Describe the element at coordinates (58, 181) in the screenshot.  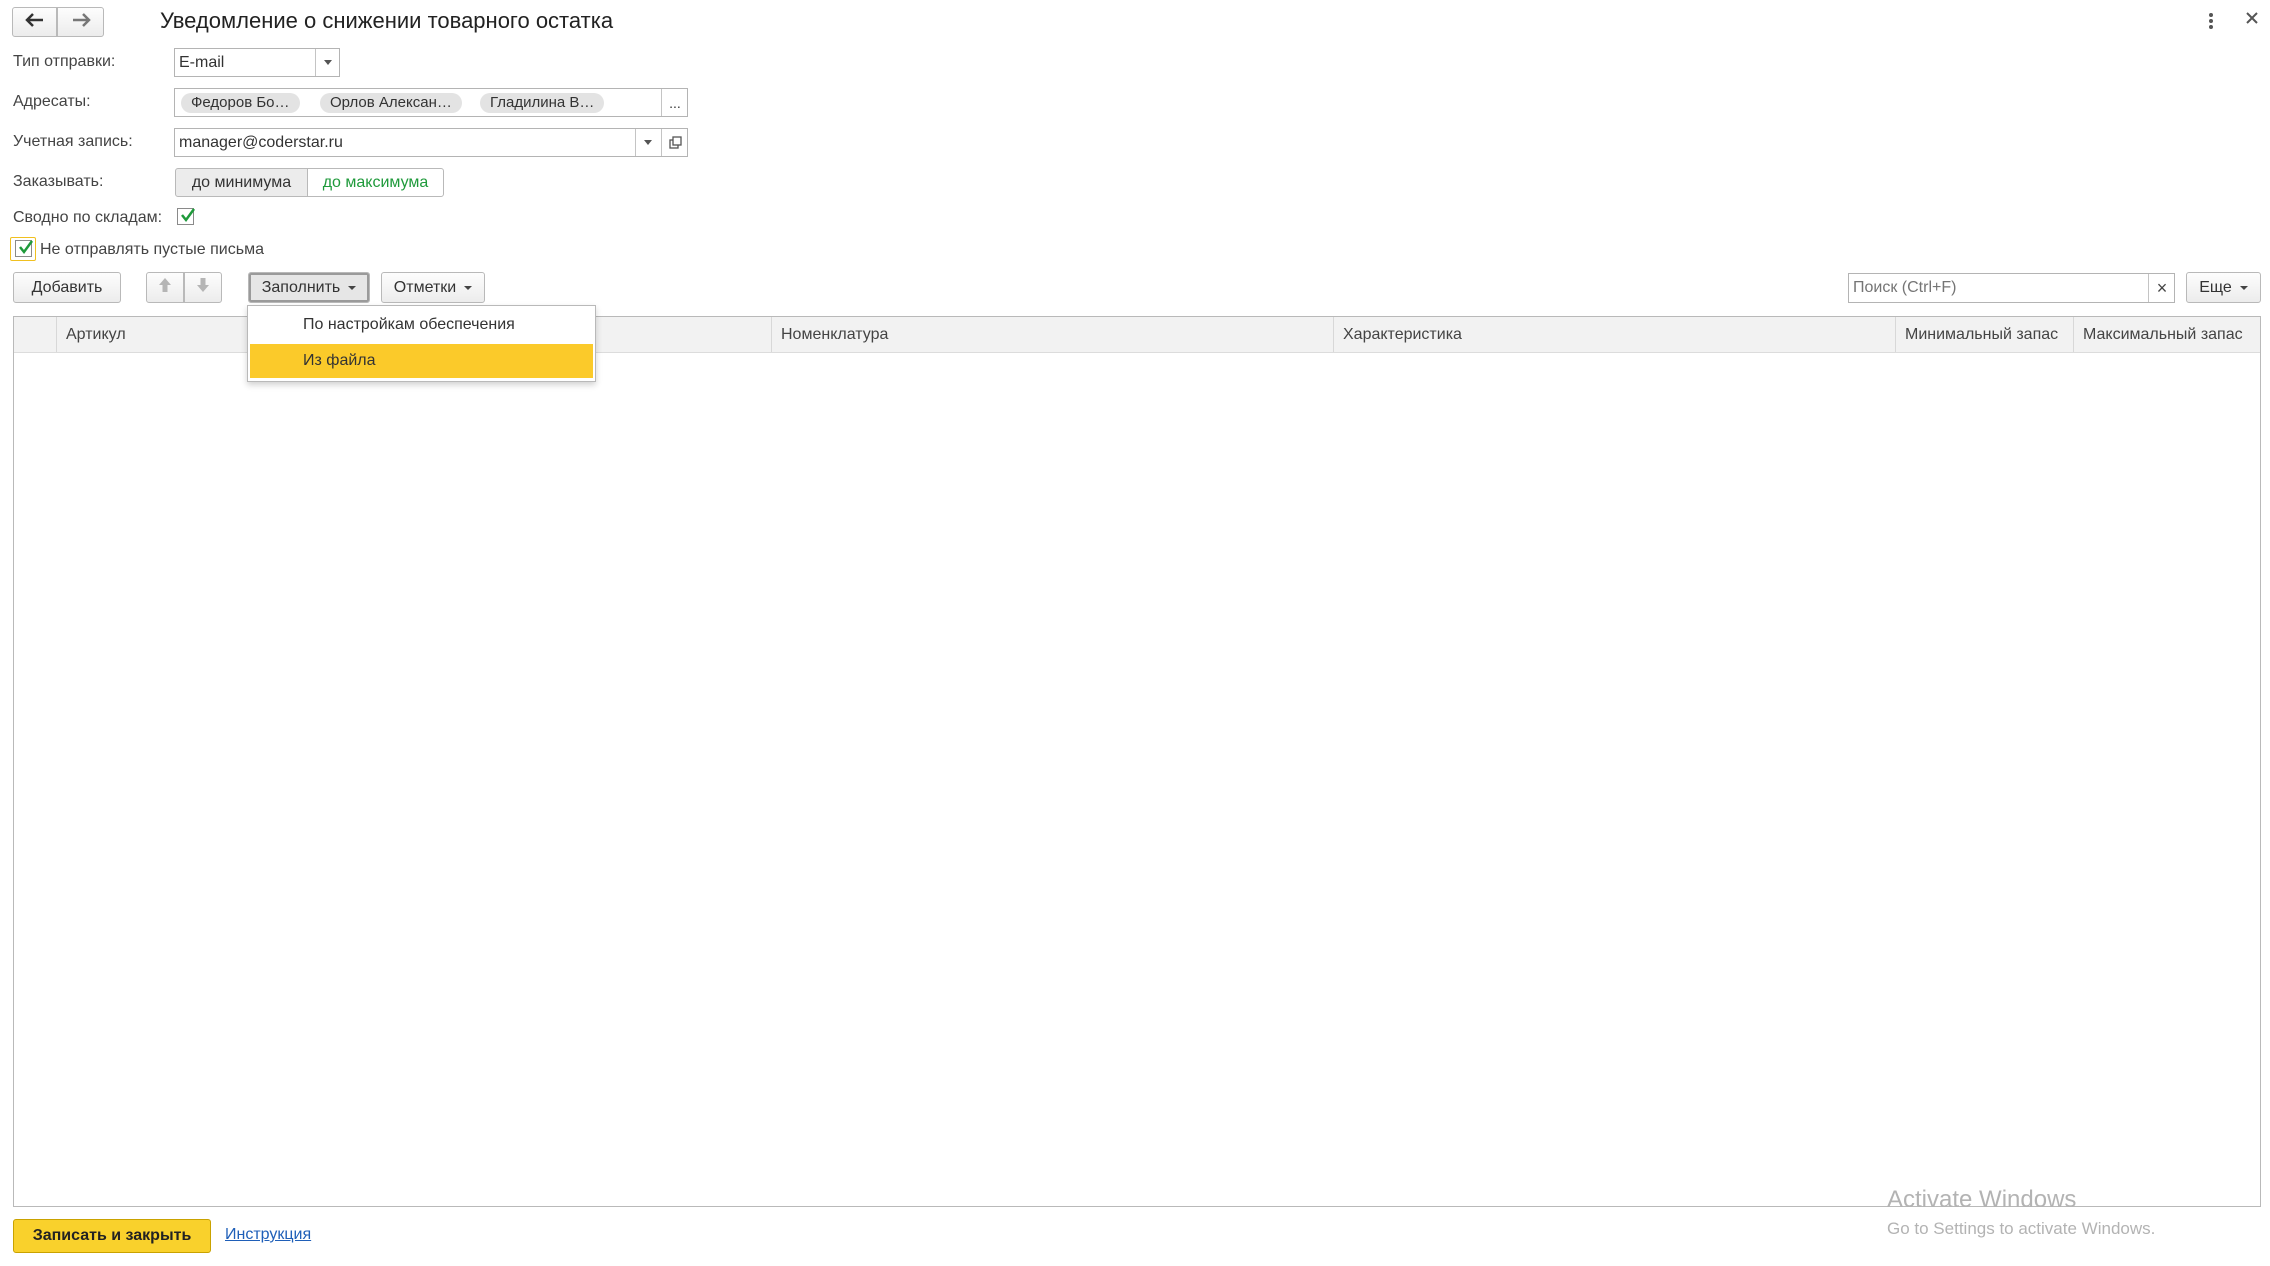
I see `order-label: Заказывать:` at that location.